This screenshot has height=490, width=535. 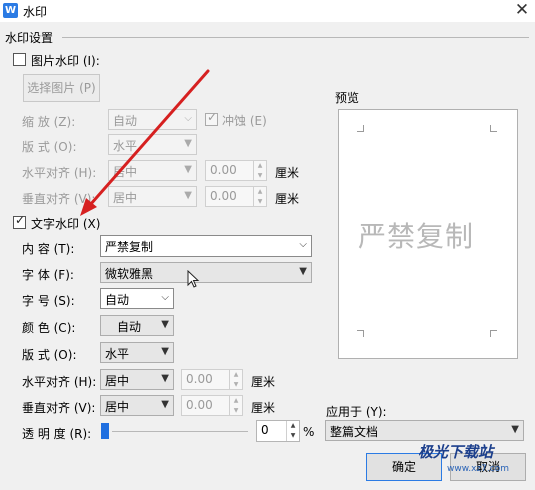 I want to click on preview-label: 预览, so click(x=347, y=98).